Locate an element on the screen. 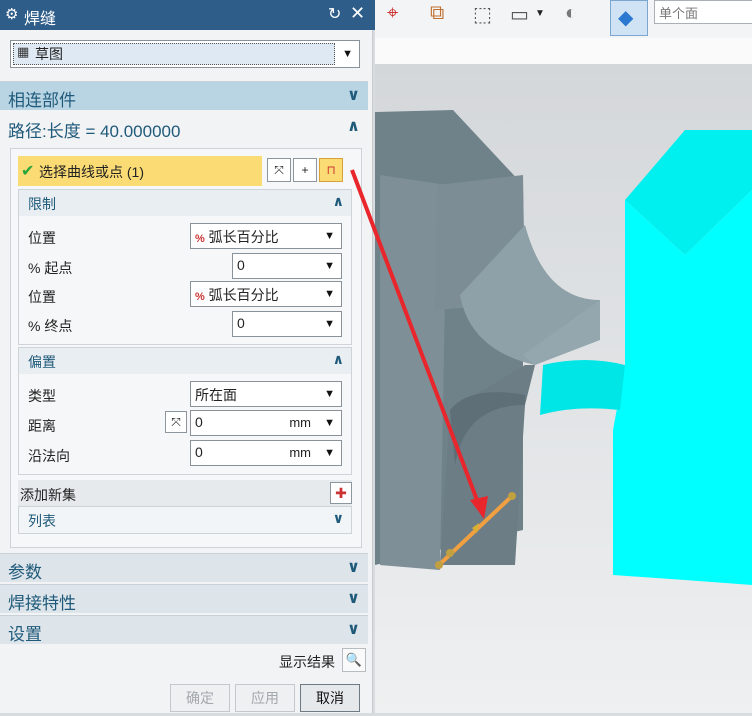 Image resolution: width=752 pixels, height=716 pixels. red-arrow-head is located at coordinates (479, 507).